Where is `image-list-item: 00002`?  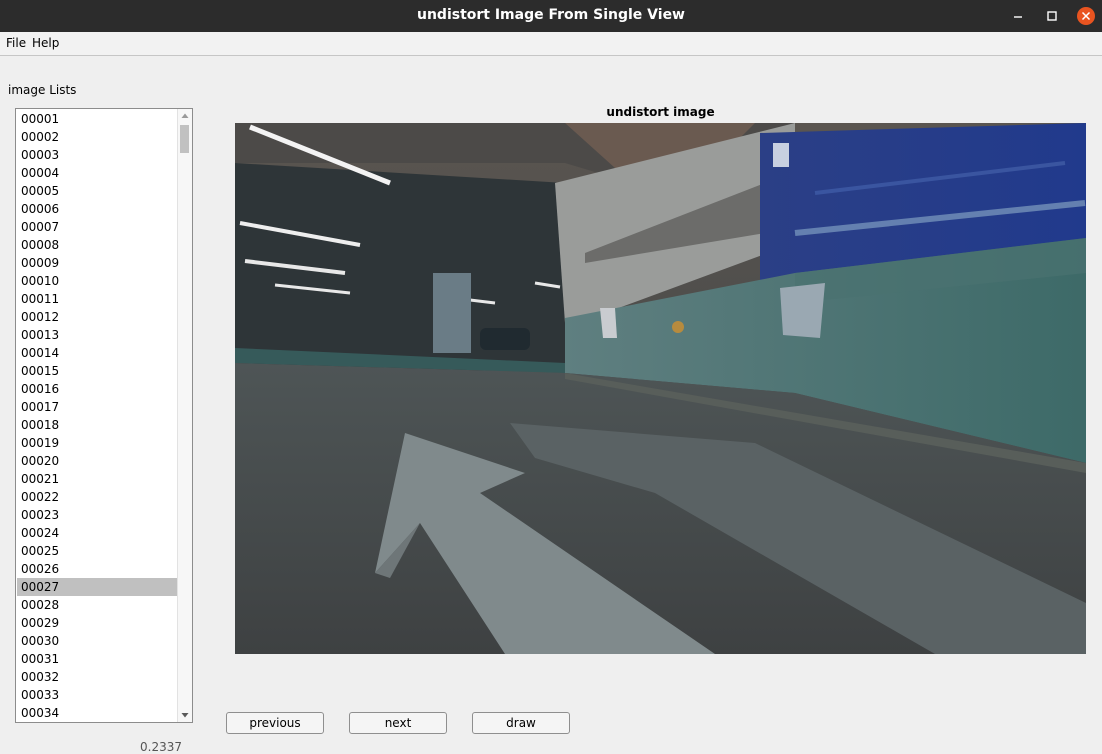
image-list-item: 00002 is located at coordinates (97, 137).